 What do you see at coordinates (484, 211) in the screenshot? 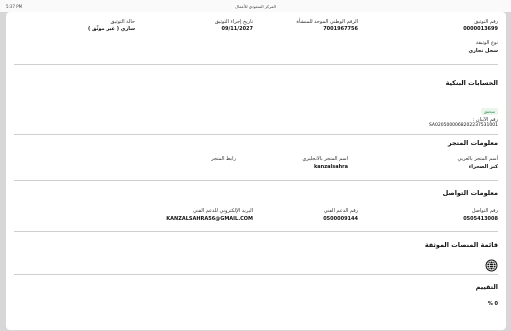
I see `phone-label: رقم التواصل` at bounding box center [484, 211].